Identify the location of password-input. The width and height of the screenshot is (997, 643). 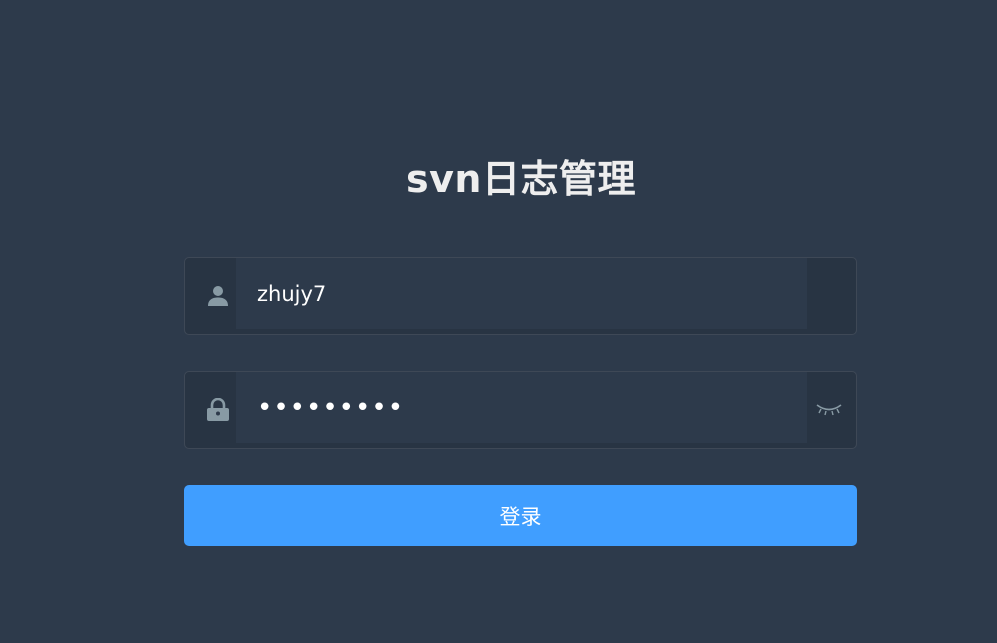
(521, 407).